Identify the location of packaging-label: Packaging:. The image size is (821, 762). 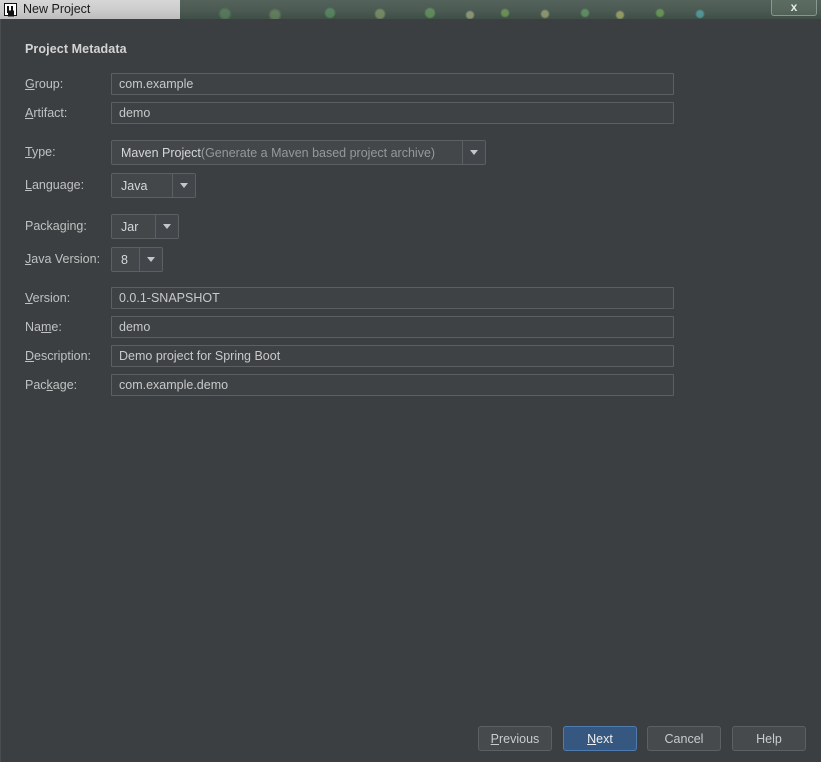
(56, 226).